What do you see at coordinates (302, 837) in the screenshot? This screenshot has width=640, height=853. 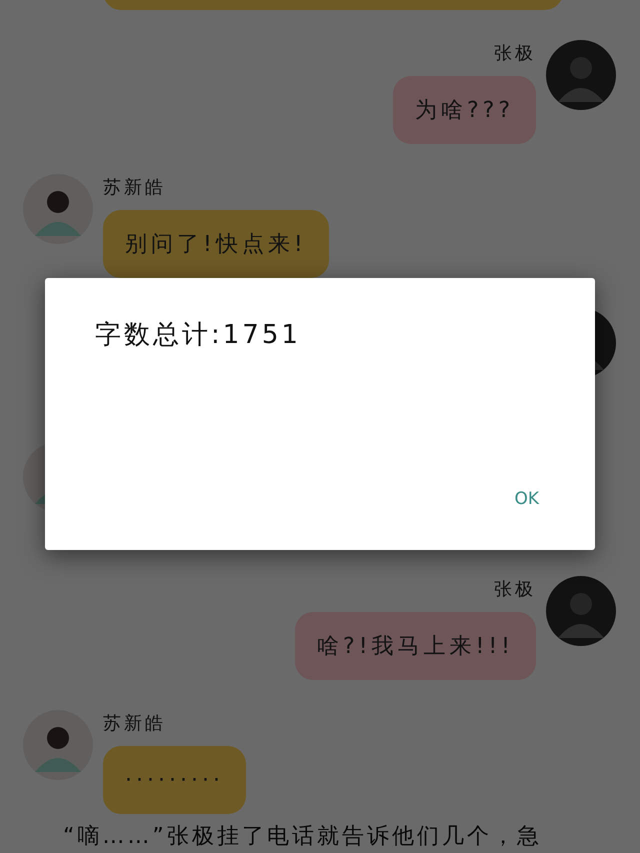 I see `story-text: “嘀……”张极挂了电话就告诉他们几个，急` at bounding box center [302, 837].